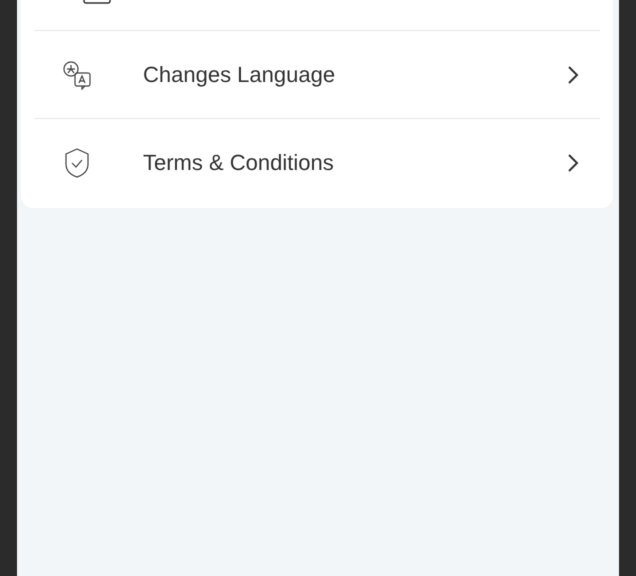 Image resolution: width=636 pixels, height=576 pixels. I want to click on settings-row: Changes Language, so click(317, 74).